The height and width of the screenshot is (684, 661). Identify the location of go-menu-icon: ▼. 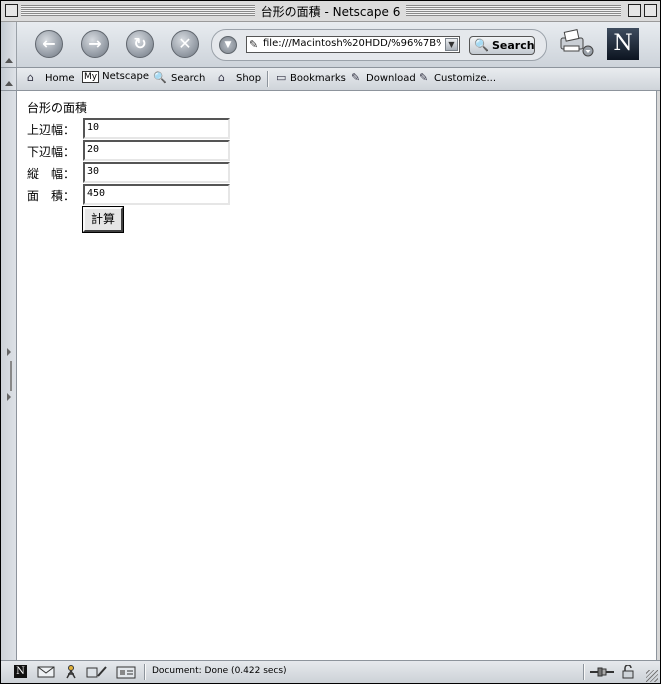
(228, 45).